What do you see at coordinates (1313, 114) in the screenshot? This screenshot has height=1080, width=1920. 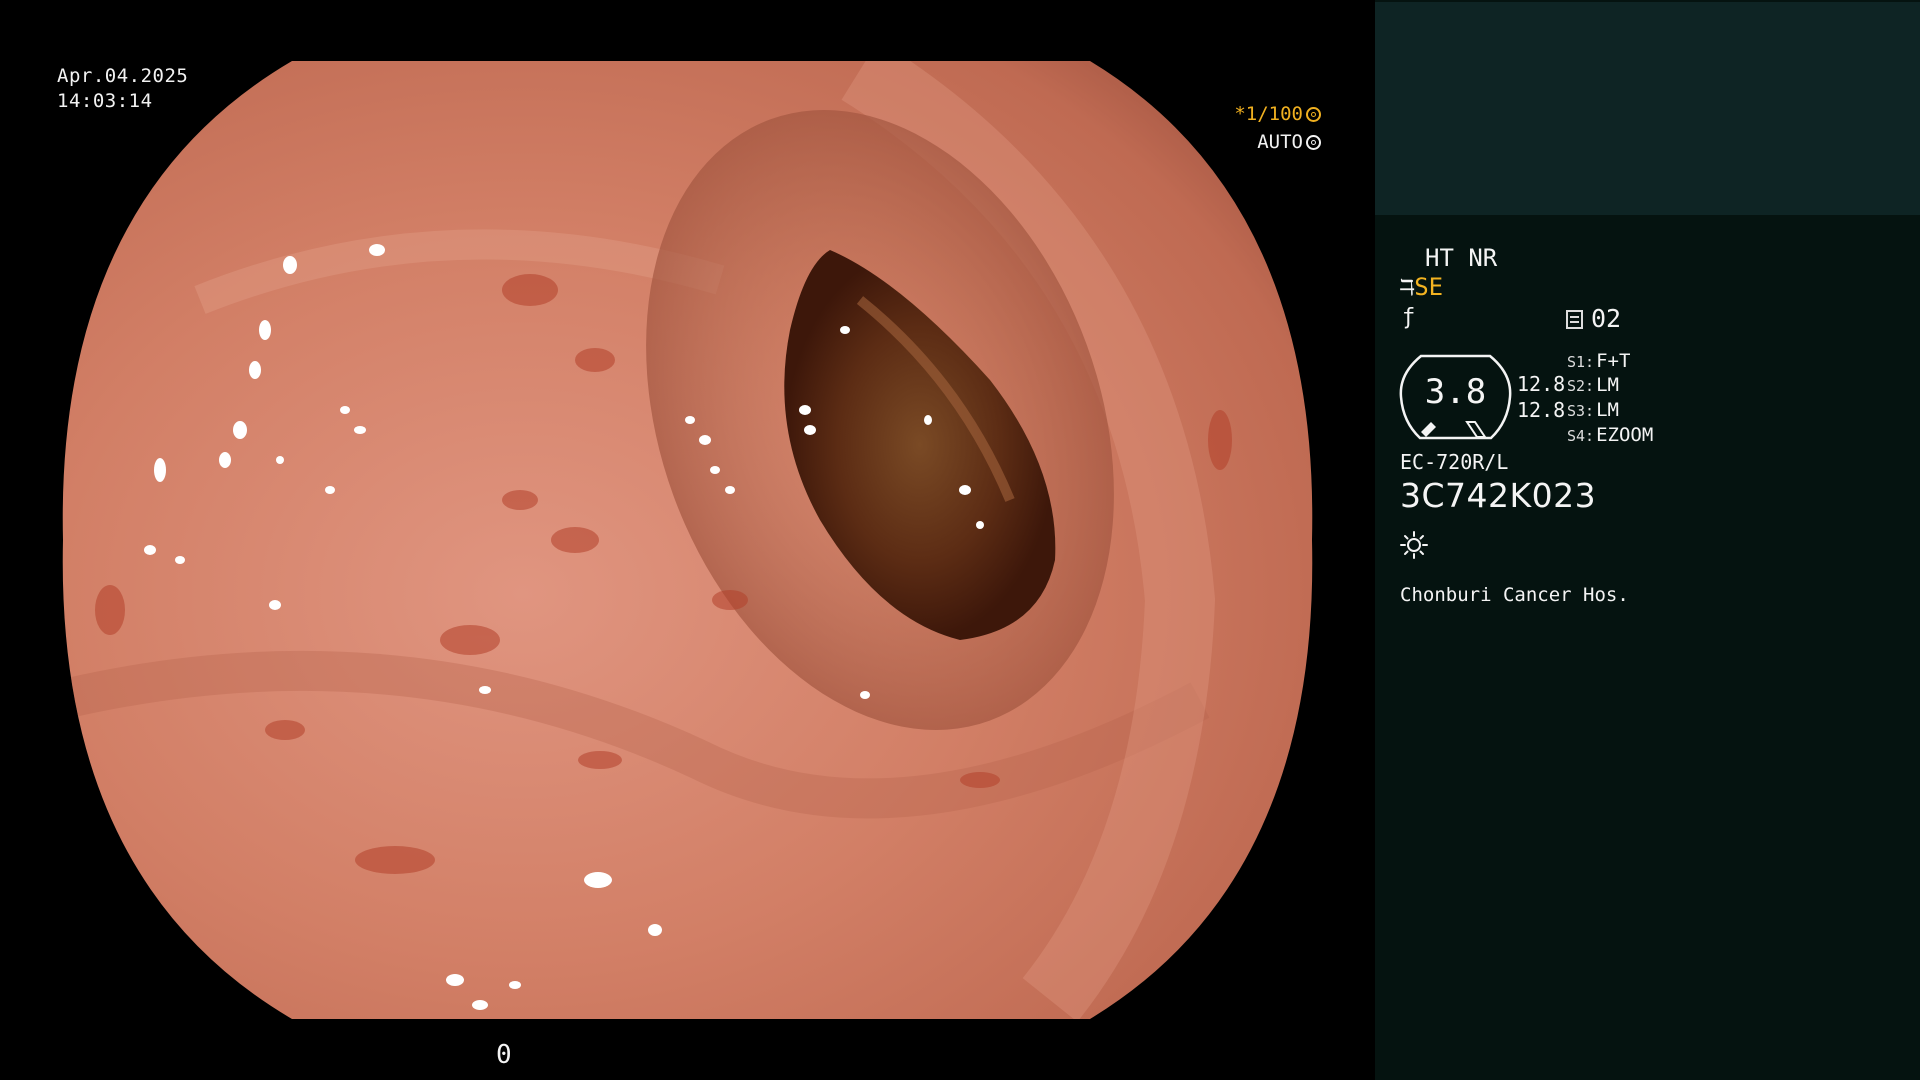 I see `iris-icon` at bounding box center [1313, 114].